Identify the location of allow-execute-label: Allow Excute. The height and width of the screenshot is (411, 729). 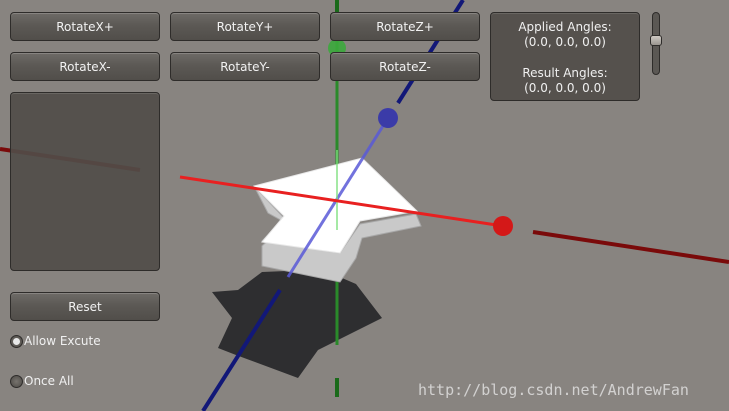
(62, 341).